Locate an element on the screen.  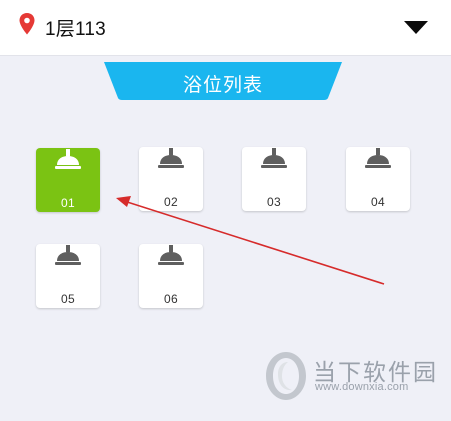
downxia-logo-icon is located at coordinates (286, 376).